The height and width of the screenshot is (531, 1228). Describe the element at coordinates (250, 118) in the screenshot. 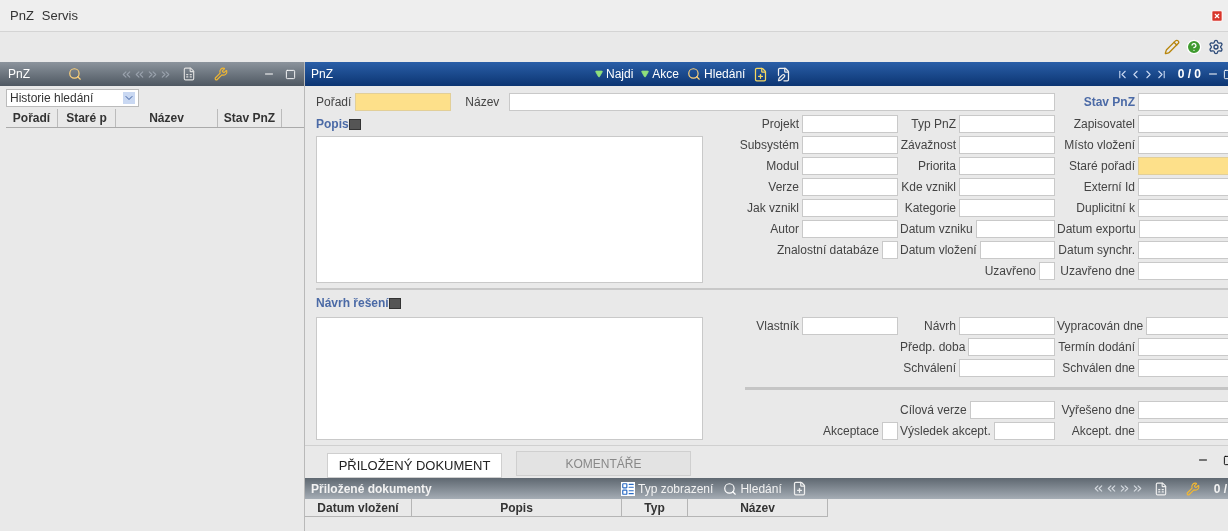

I see `column-header: Stav PnZ` at that location.